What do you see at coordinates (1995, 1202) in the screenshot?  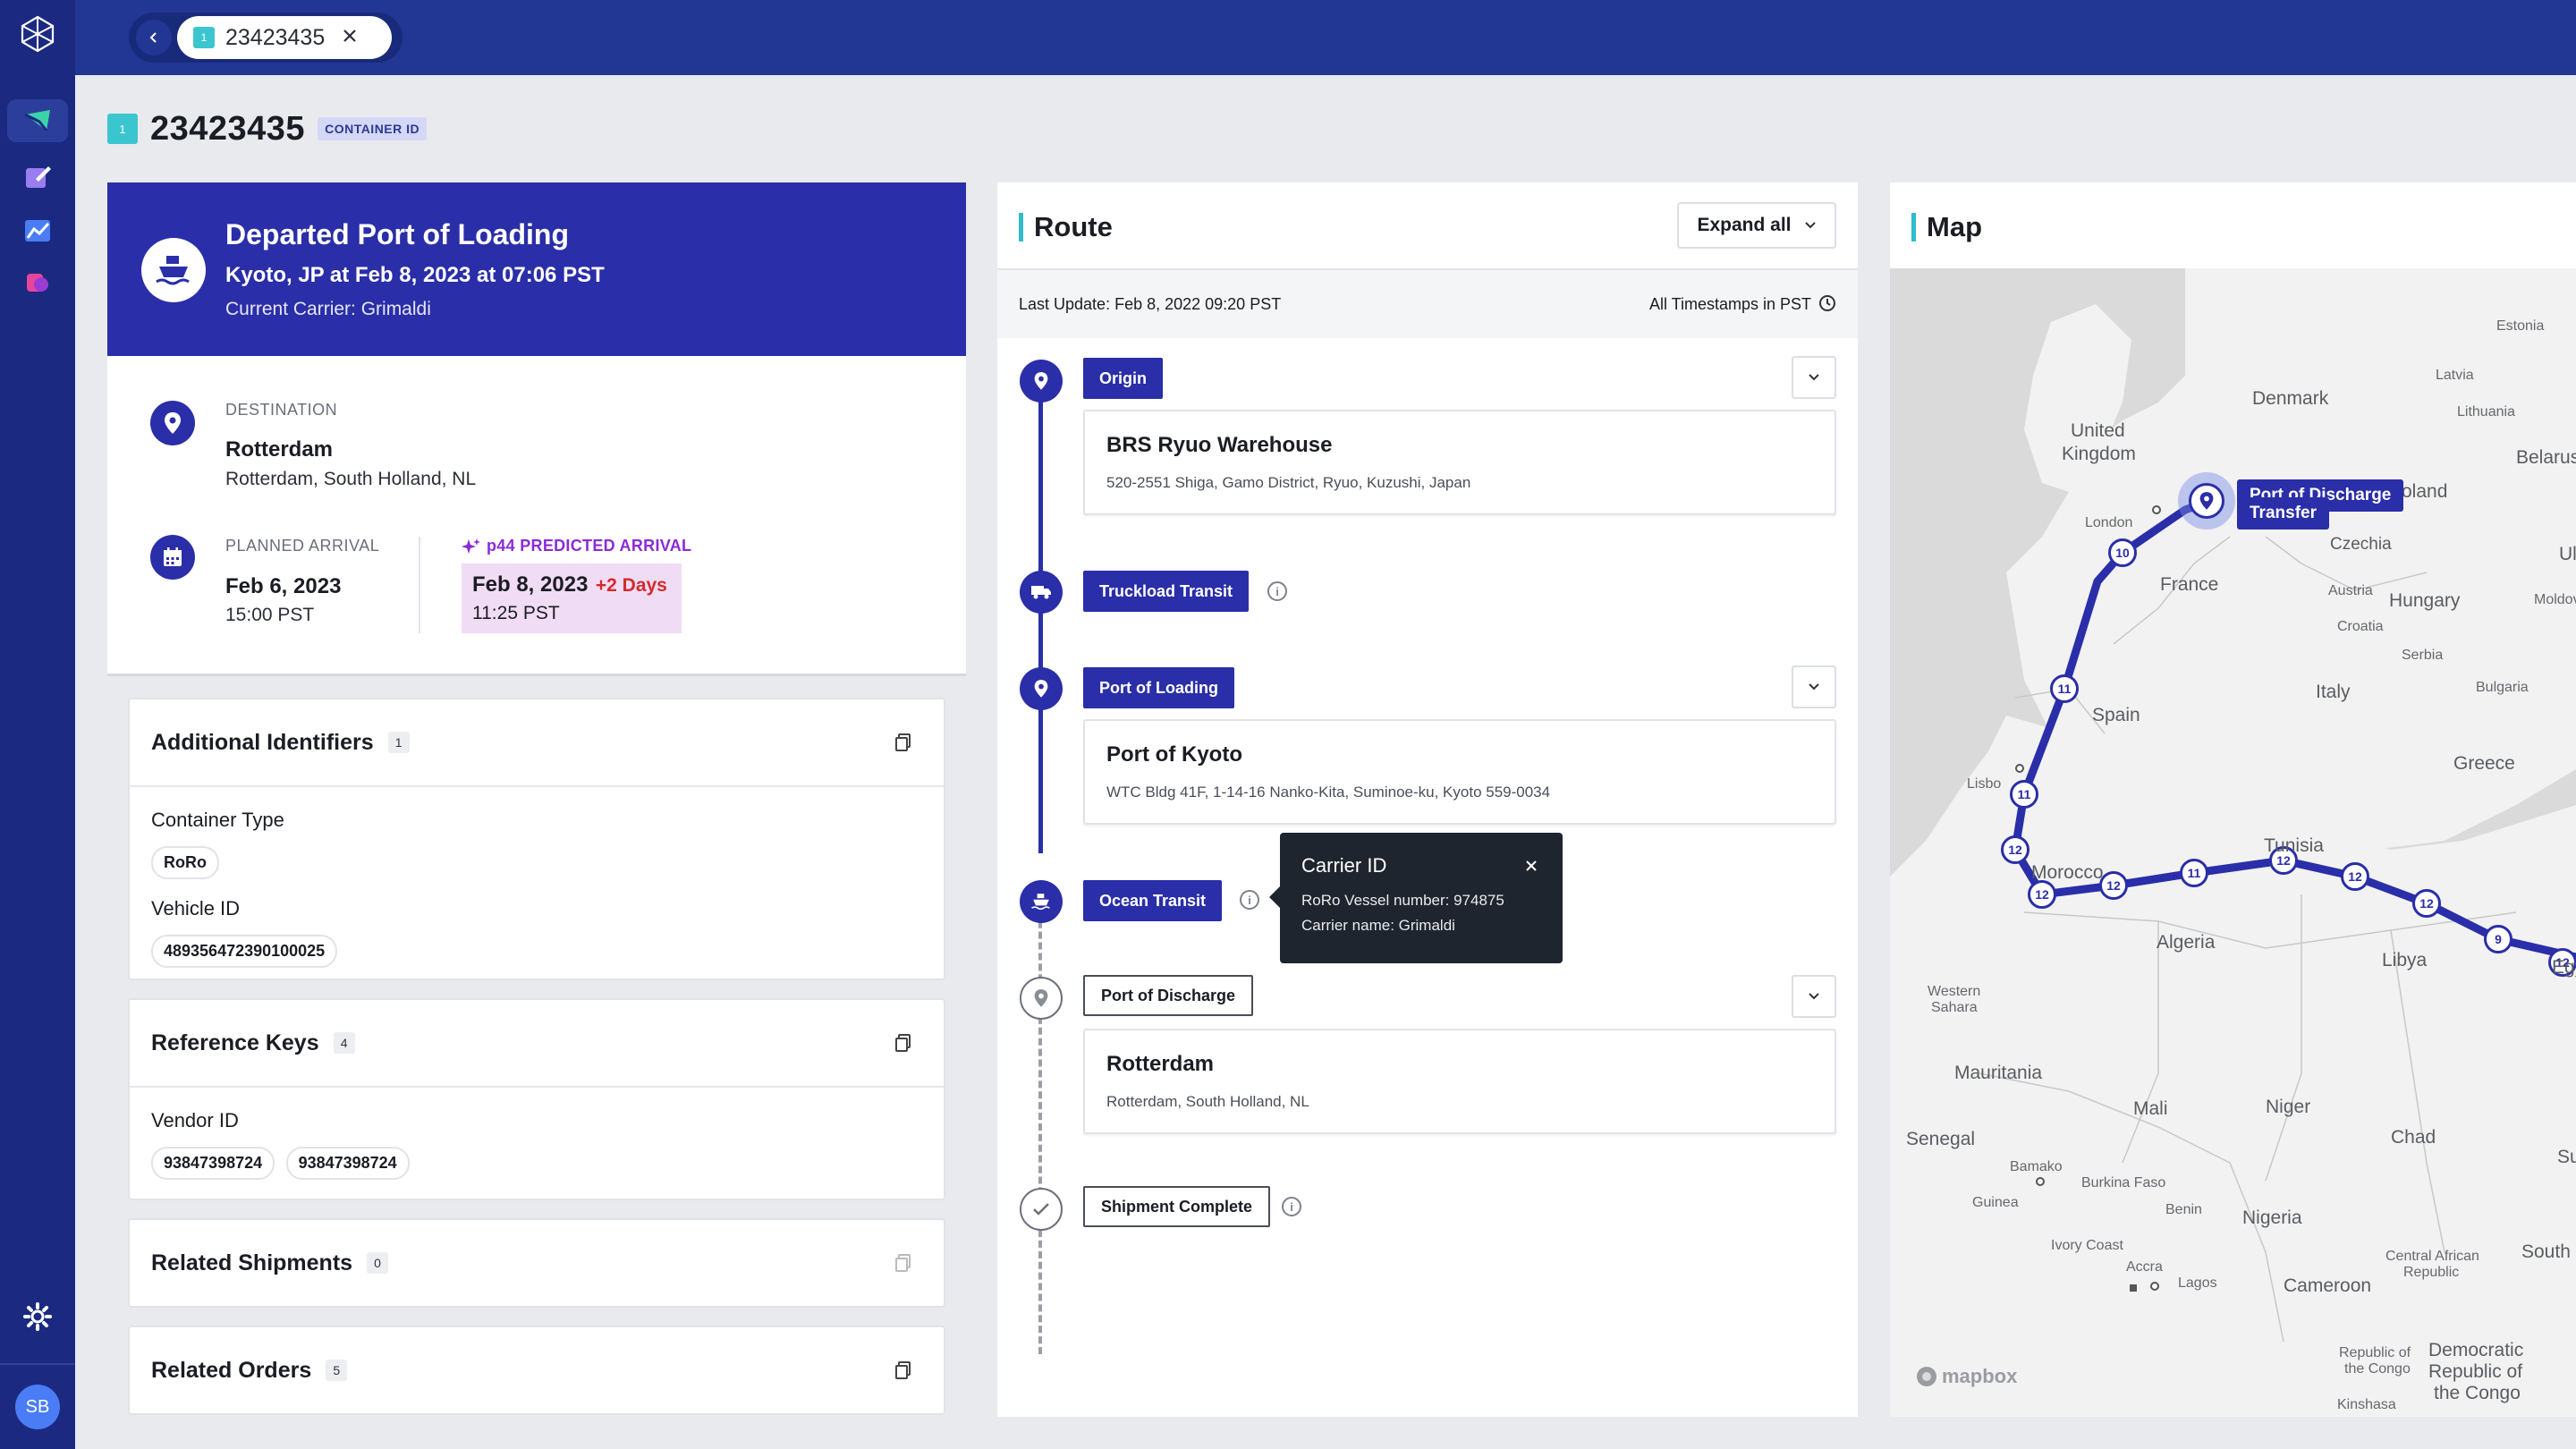 I see `map-label: Guinea` at bounding box center [1995, 1202].